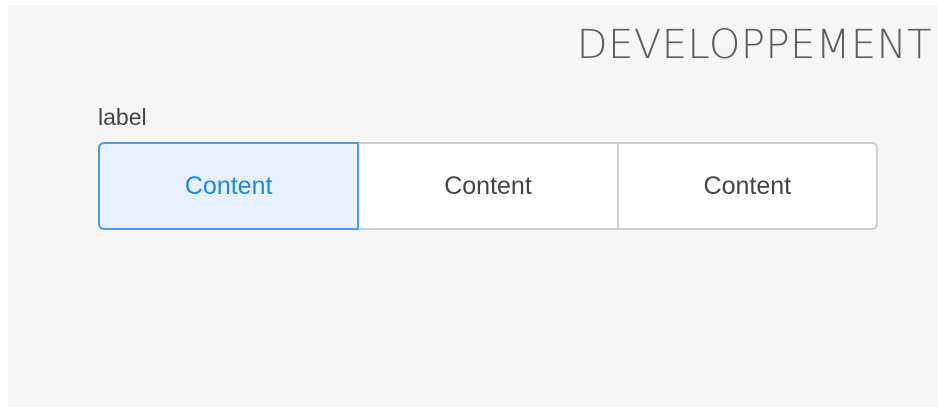 Image resolution: width=938 pixels, height=407 pixels. Describe the element at coordinates (748, 186) in the screenshot. I see `segment-option-3: Content` at that location.